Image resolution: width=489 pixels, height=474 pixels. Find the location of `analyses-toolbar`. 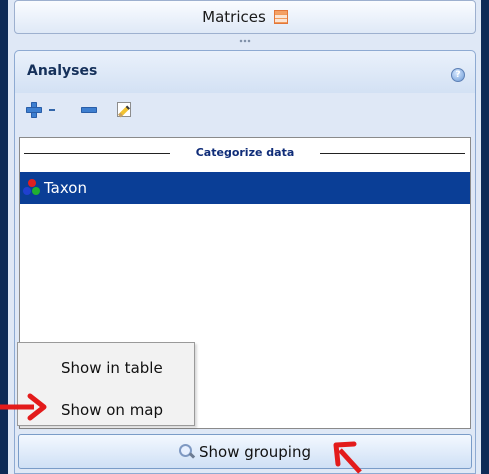

analyses-toolbar is located at coordinates (245, 111).